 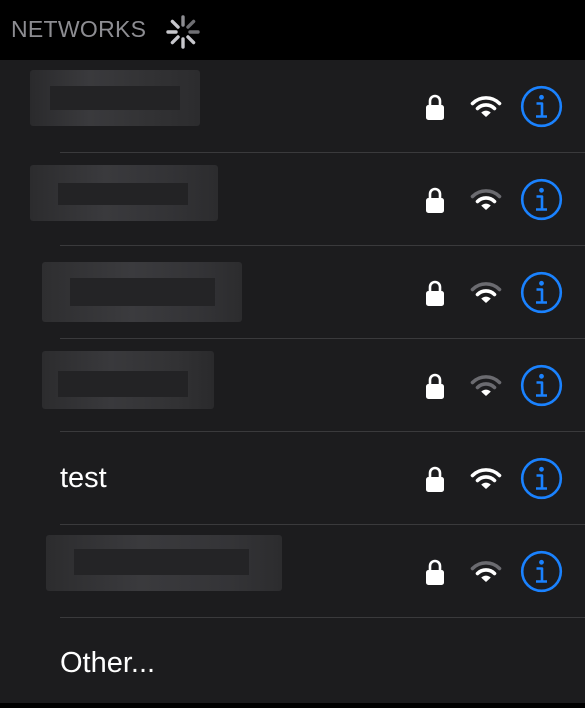 What do you see at coordinates (79, 29) in the screenshot?
I see `networks-section-title: NETWORKS` at bounding box center [79, 29].